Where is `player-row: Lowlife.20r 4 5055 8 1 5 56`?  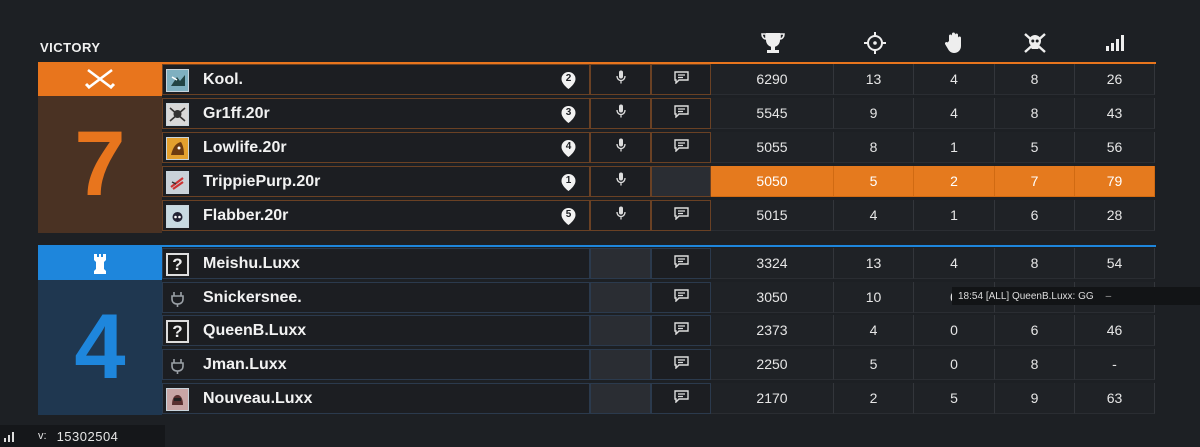
player-row: Lowlife.20r 4 5055 8 1 5 56 is located at coordinates (659, 147).